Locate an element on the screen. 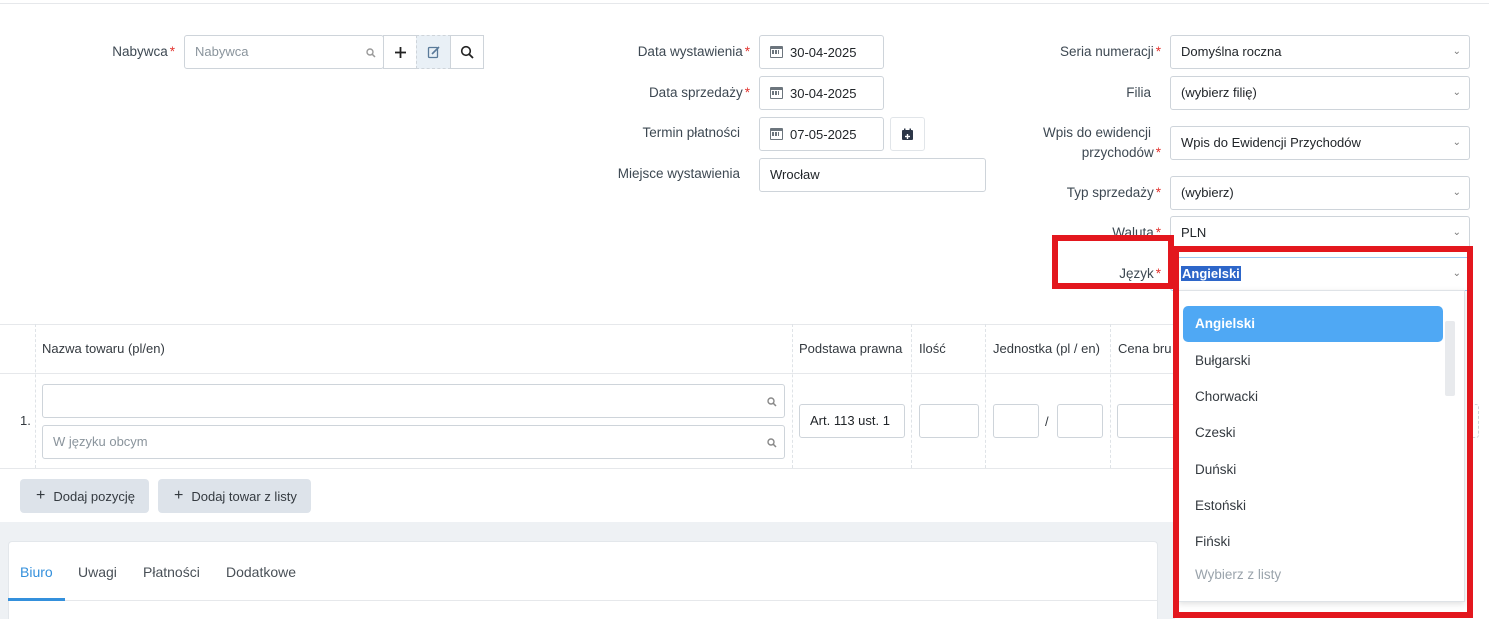  row-number: 1. is located at coordinates (25, 420).